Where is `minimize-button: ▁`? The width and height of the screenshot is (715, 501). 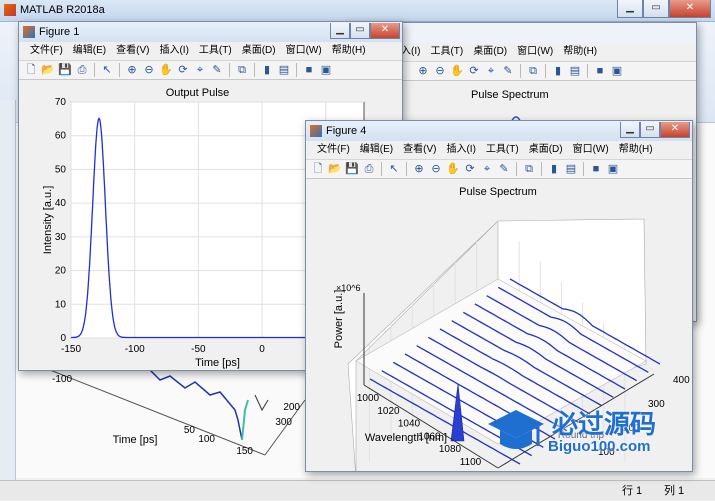 minimize-button: ▁ is located at coordinates (630, 9).